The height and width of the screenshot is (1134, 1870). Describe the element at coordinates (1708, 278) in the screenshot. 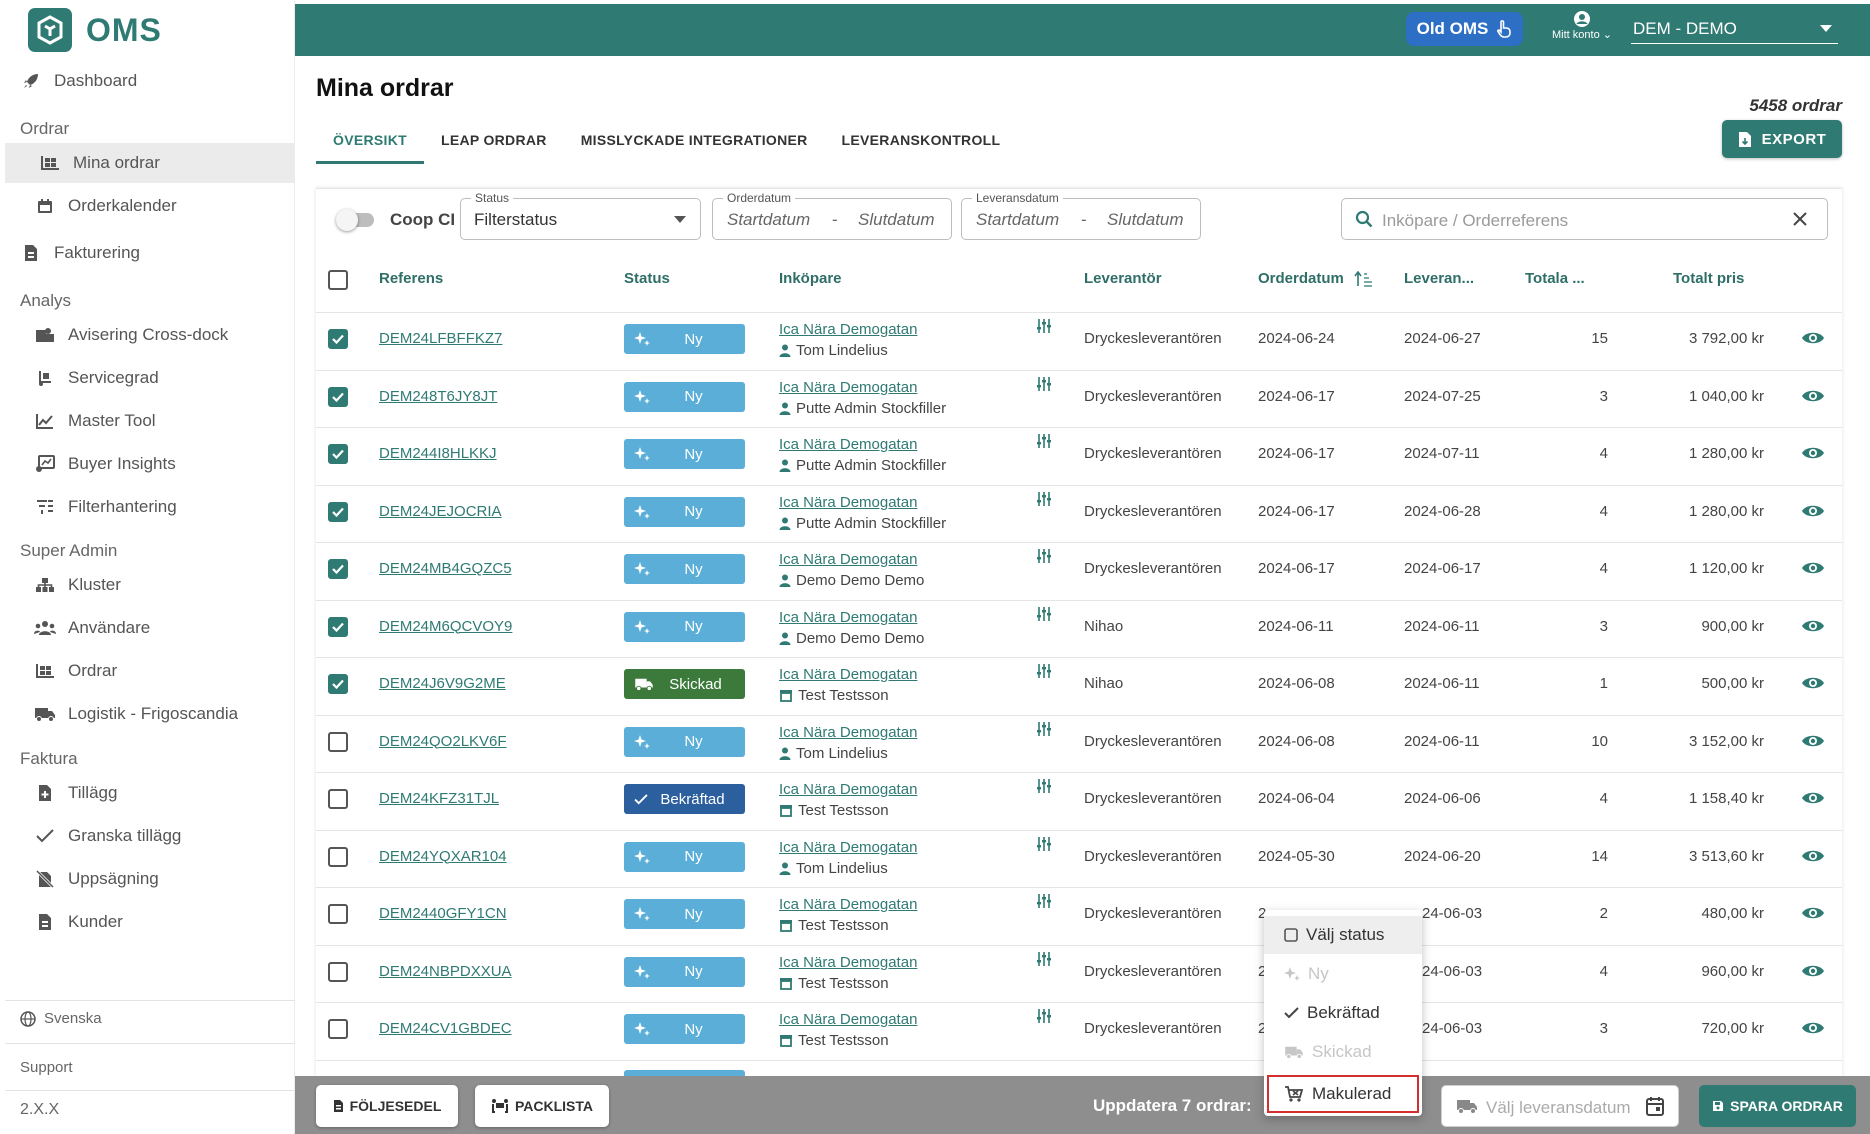

I see `column-header-total-price: Totalt pris` at that location.